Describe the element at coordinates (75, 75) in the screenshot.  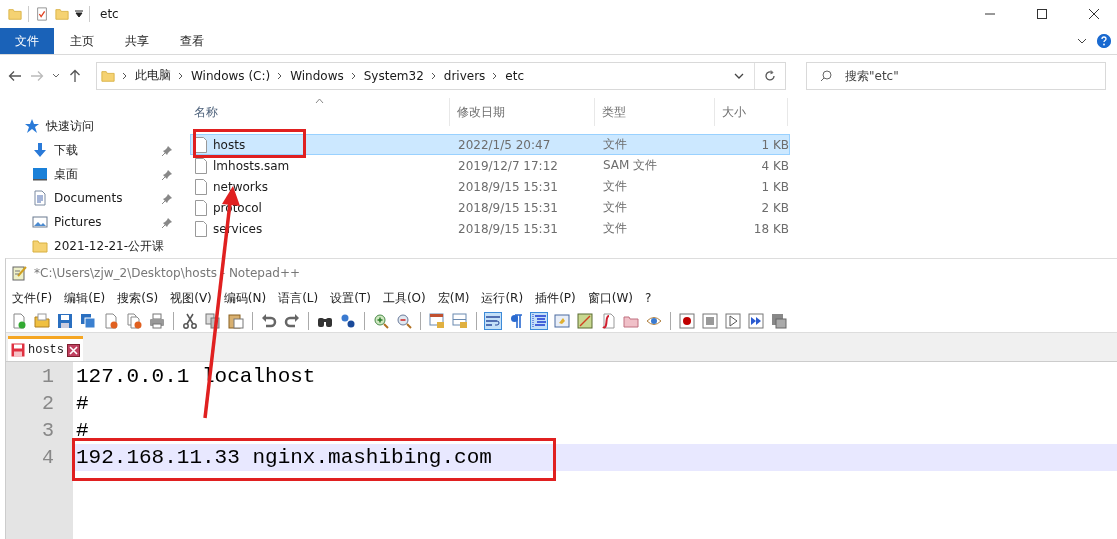
I see `up-arrow-icon` at that location.